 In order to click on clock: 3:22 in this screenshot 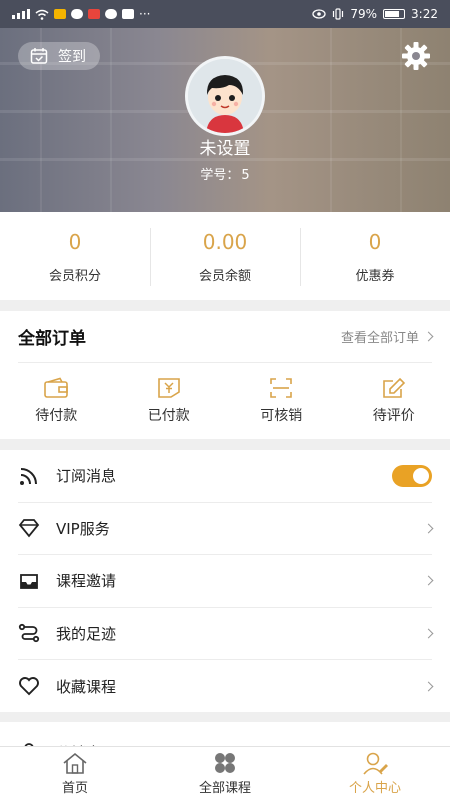, I will do `click(424, 14)`.